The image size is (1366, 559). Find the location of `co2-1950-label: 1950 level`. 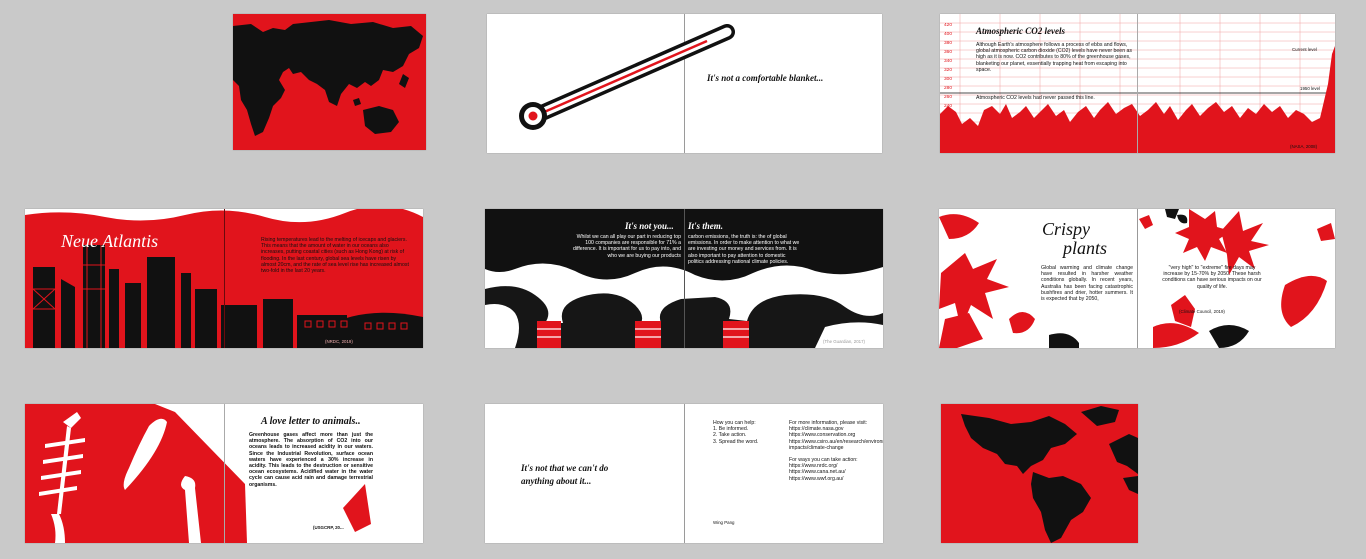

co2-1950-label: 1950 level is located at coordinates (1310, 88).